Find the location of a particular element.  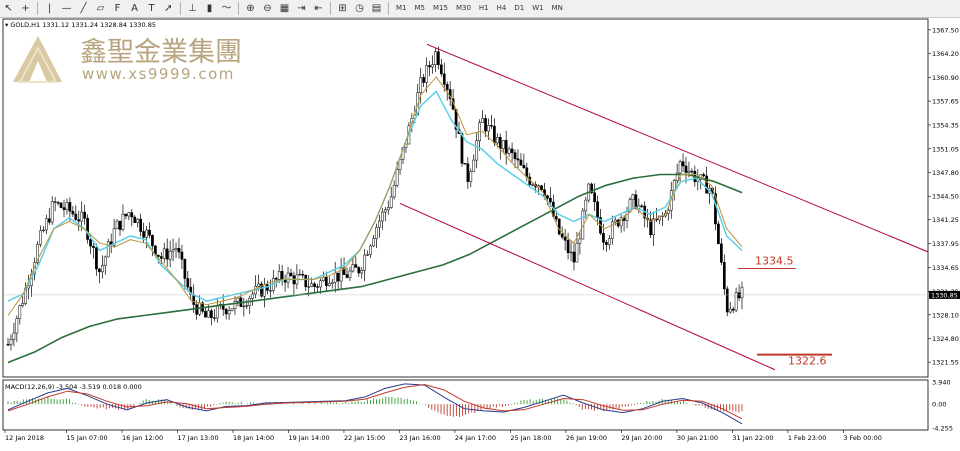

timeframe-h4: H4 is located at coordinates (502, 8).